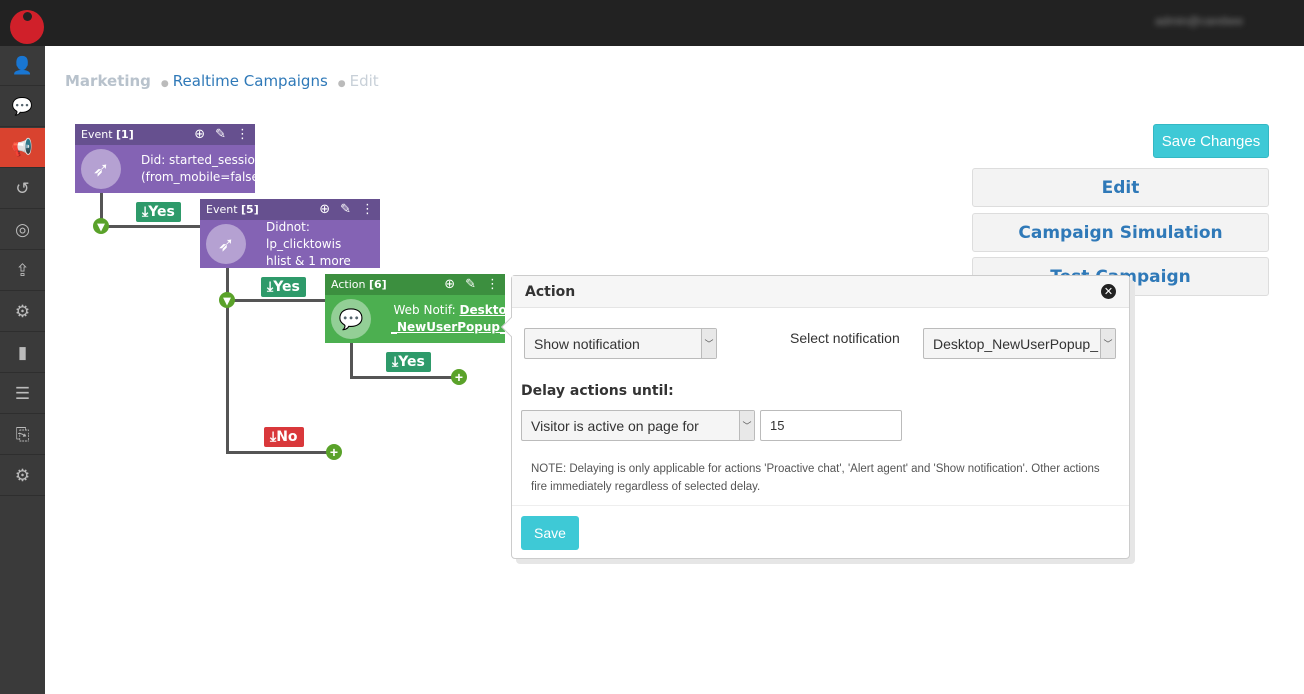 Image resolution: width=1304 pixels, height=694 pixels. Describe the element at coordinates (426, 310) in the screenshot. I see `node-text: Web Notif:` at that location.